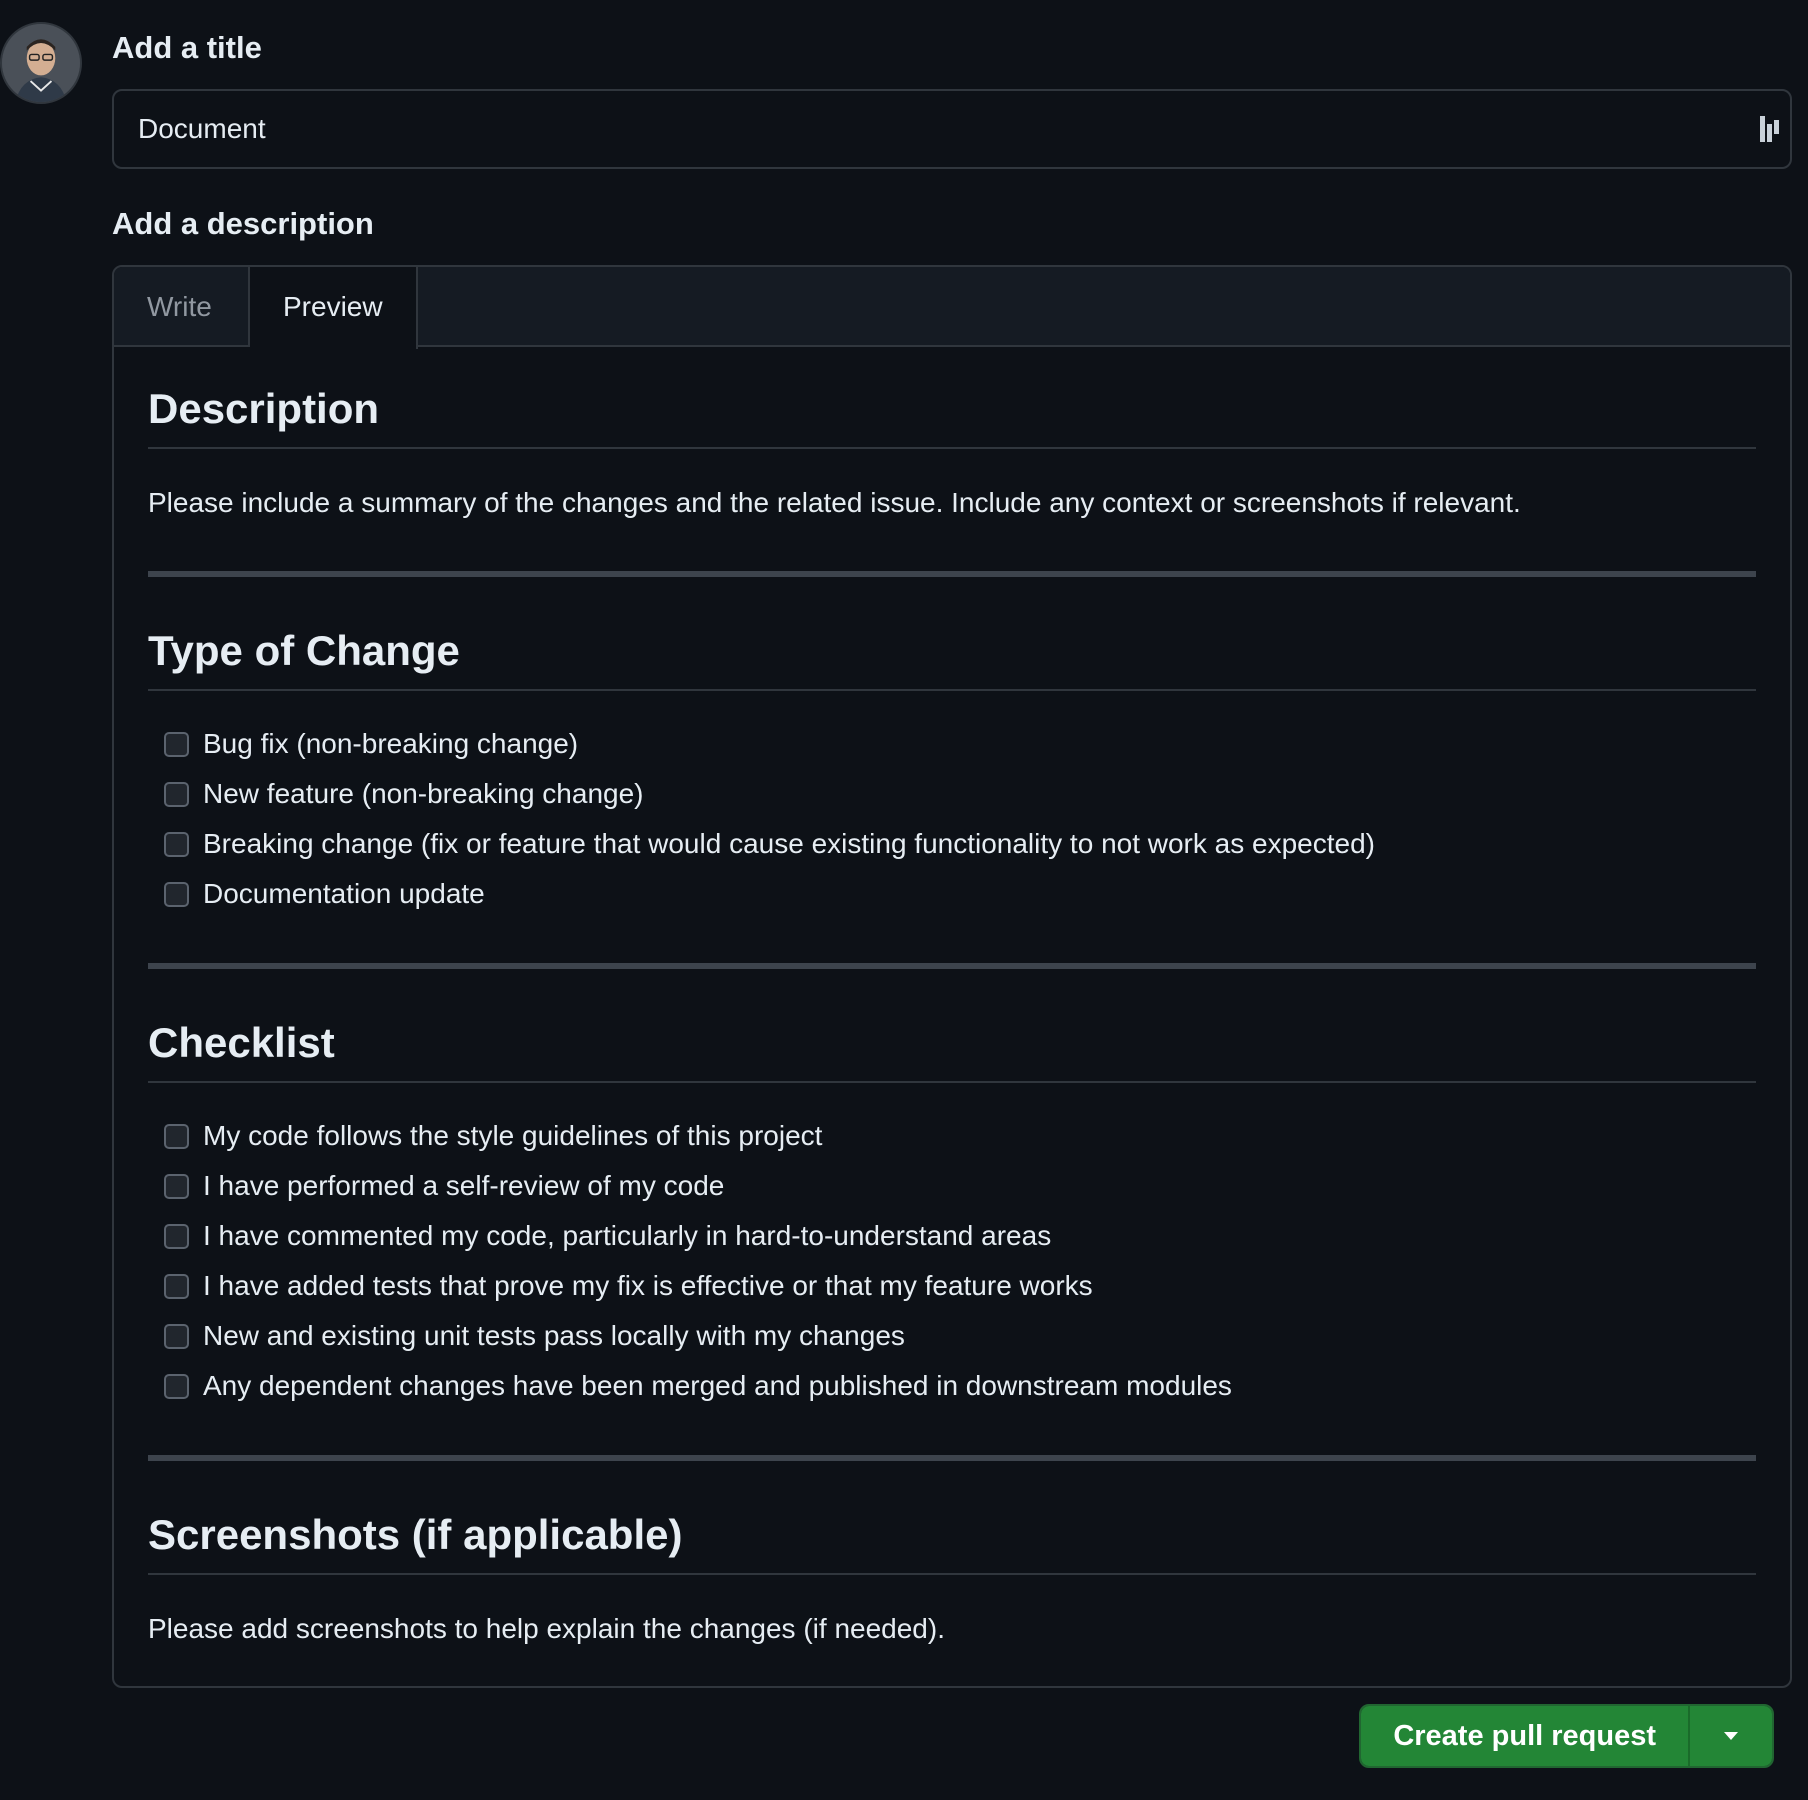  I want to click on checkbox-label: New feature (non-breaking change), so click(423, 793).